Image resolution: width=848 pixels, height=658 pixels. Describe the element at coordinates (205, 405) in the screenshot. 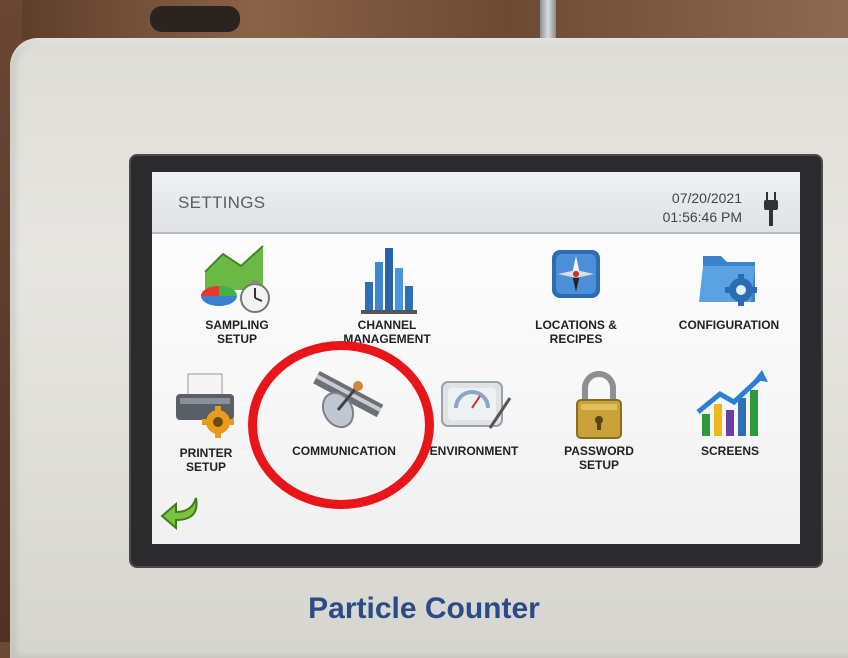

I see `printer-gear-icon` at that location.